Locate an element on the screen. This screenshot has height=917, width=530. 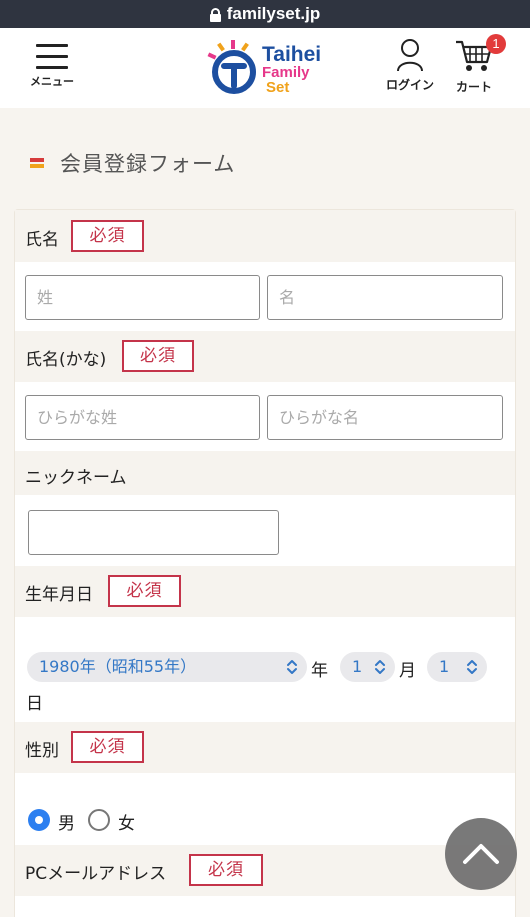
name-label: 氏名 is located at coordinates (42, 240).